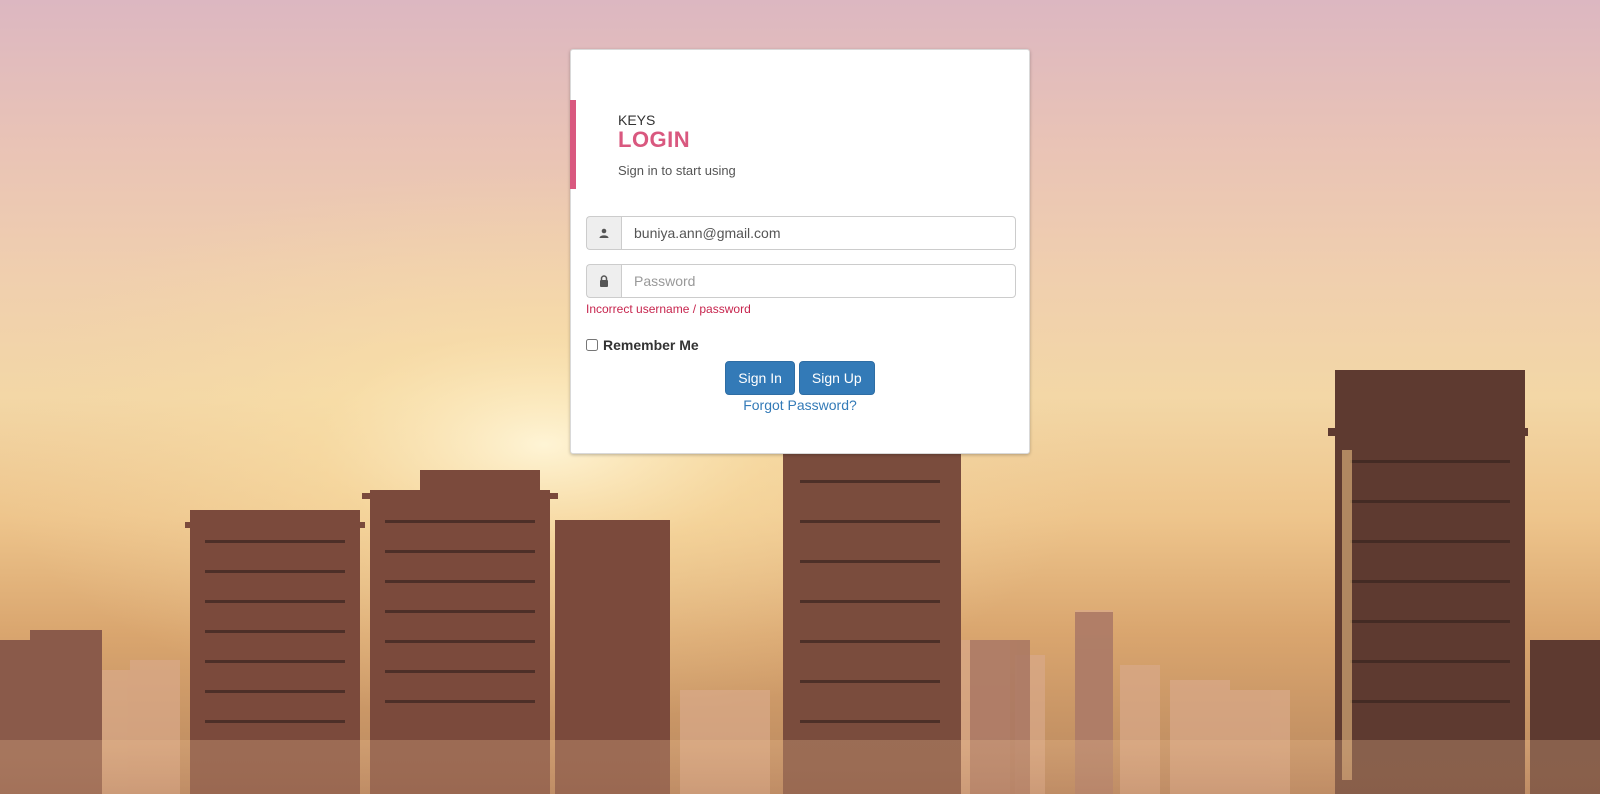  I want to click on password-input-group, so click(801, 281).